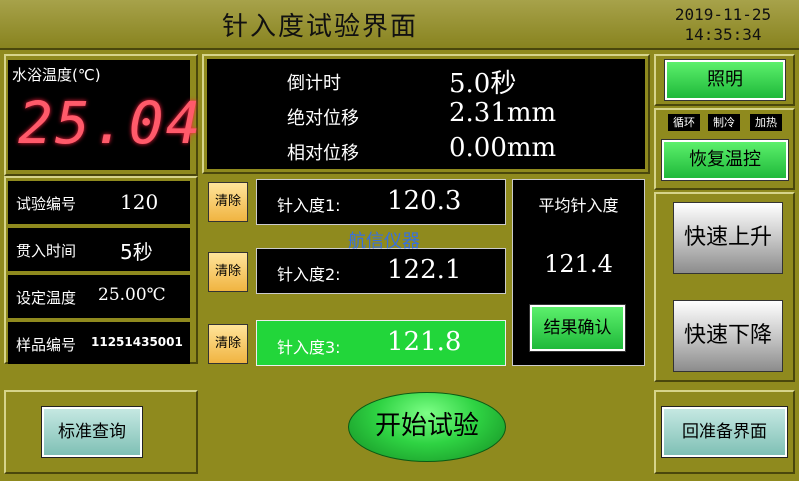  Describe the element at coordinates (228, 202) in the screenshot. I see `clear-button-1: 清除` at that location.